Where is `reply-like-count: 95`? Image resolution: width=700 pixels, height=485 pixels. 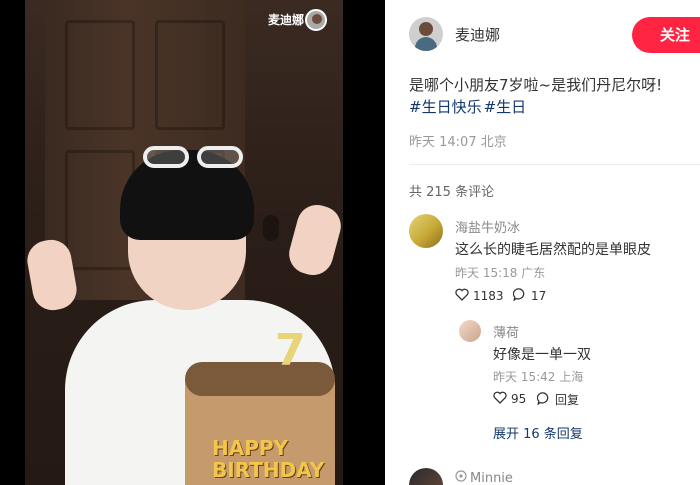 reply-like-count: 95 is located at coordinates (519, 399).